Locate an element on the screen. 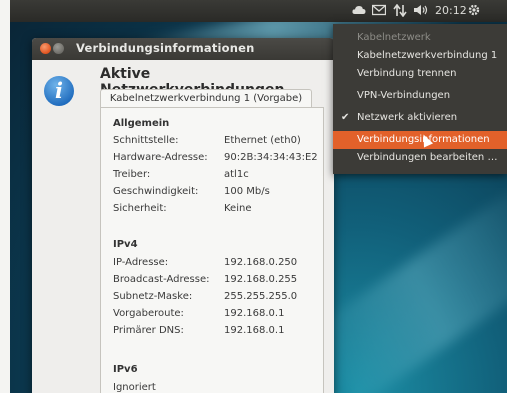 This screenshot has width=507, height=393. info-row: Subnetz-Maske: 255.255.255.0 is located at coordinates (218, 299).